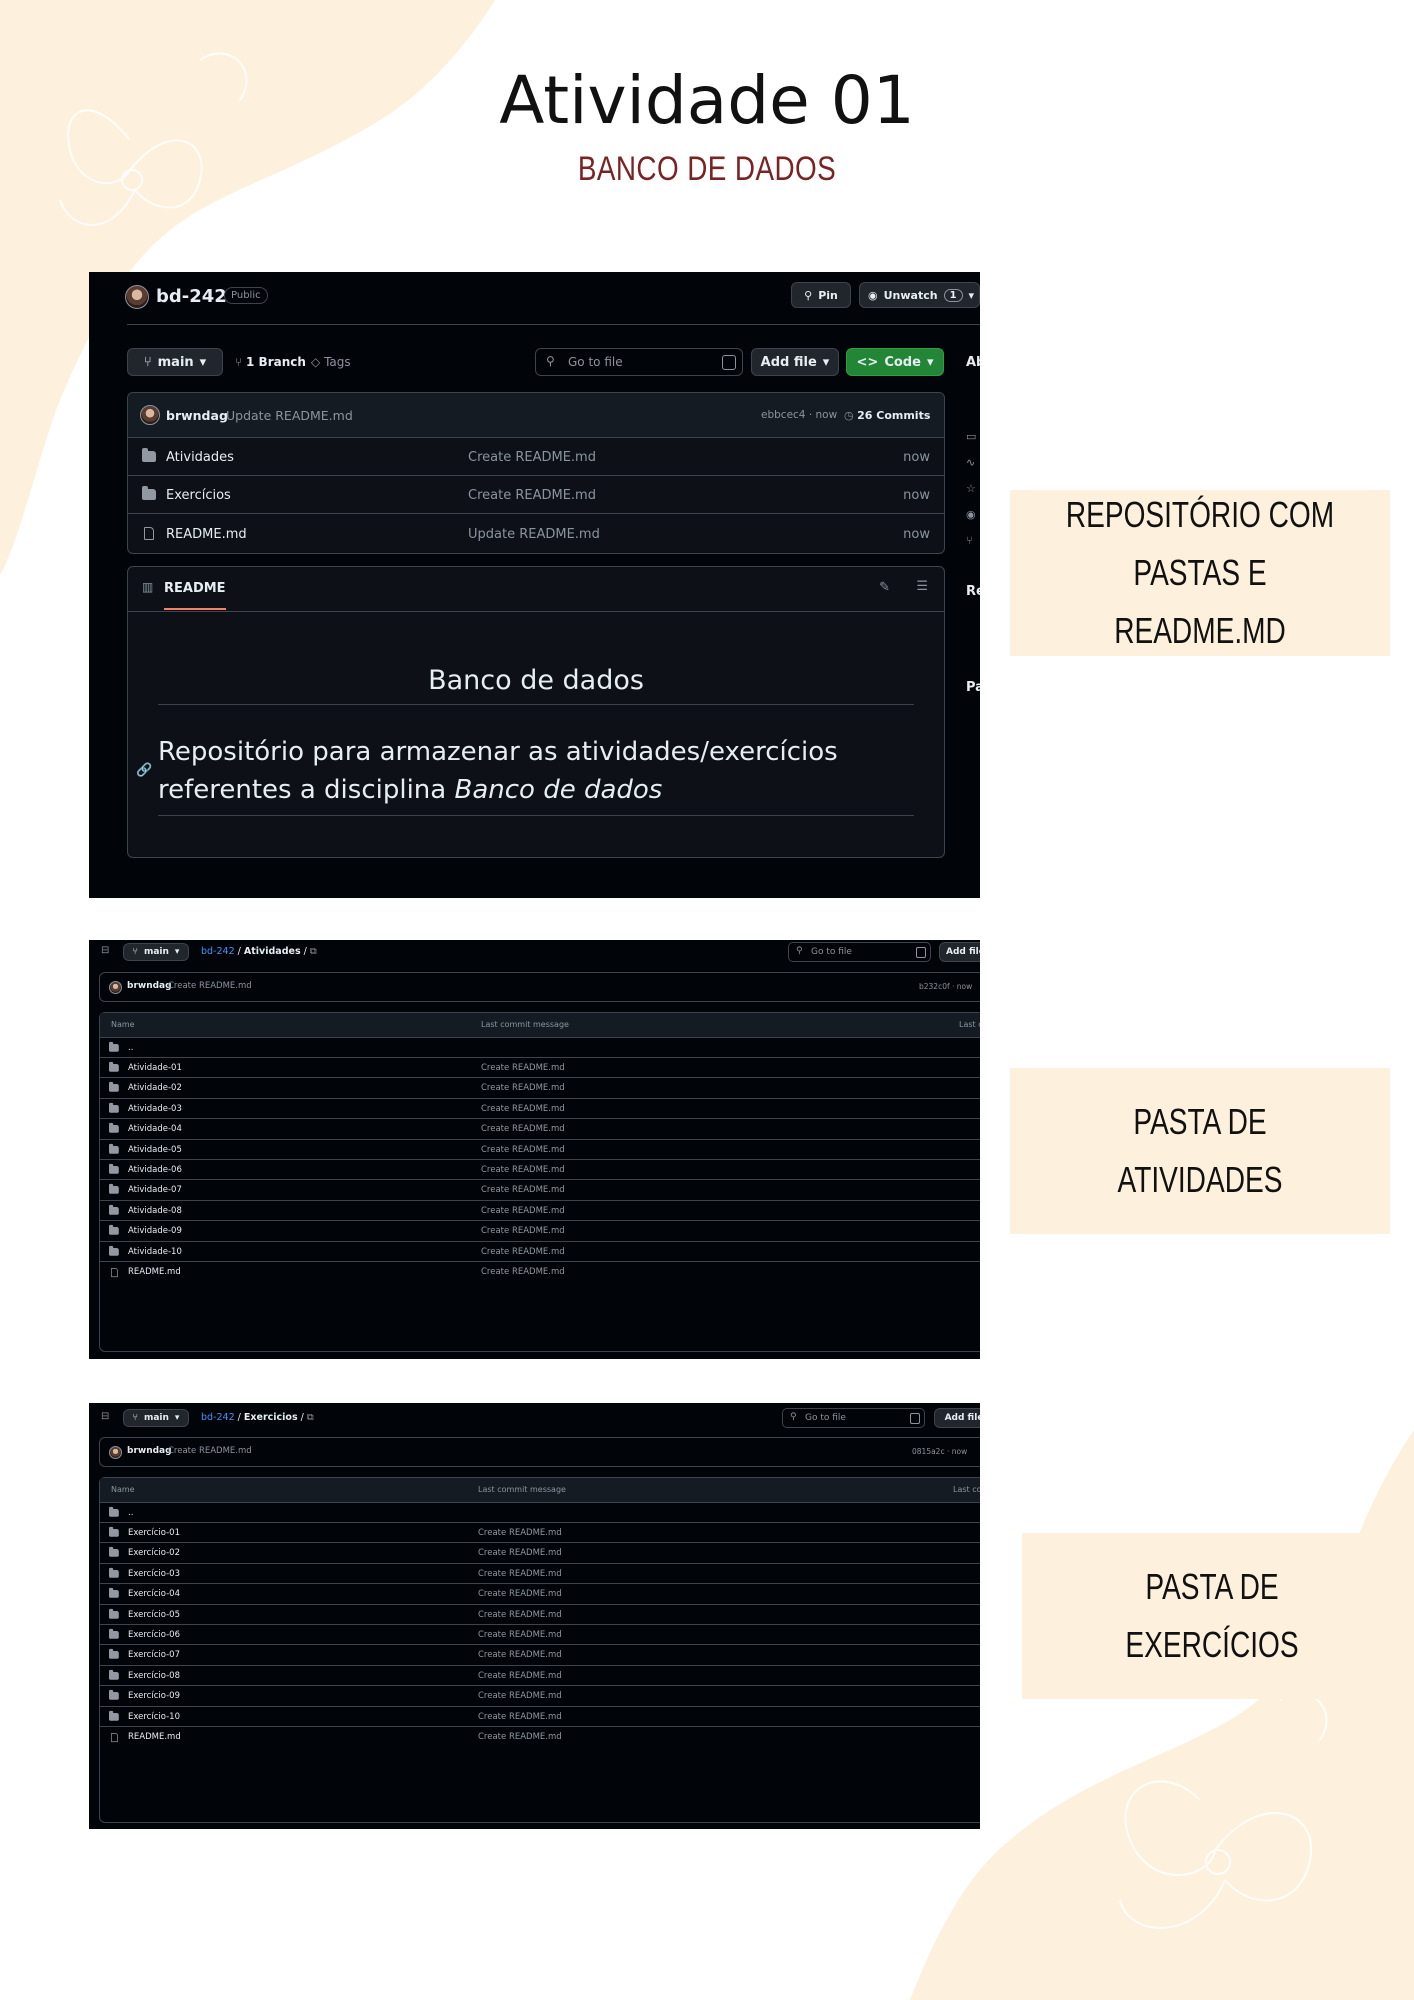 This screenshot has height=2000, width=1414. Describe the element at coordinates (540, 1251) in the screenshot. I see `table-row: Atividade-10 Create README.md` at that location.